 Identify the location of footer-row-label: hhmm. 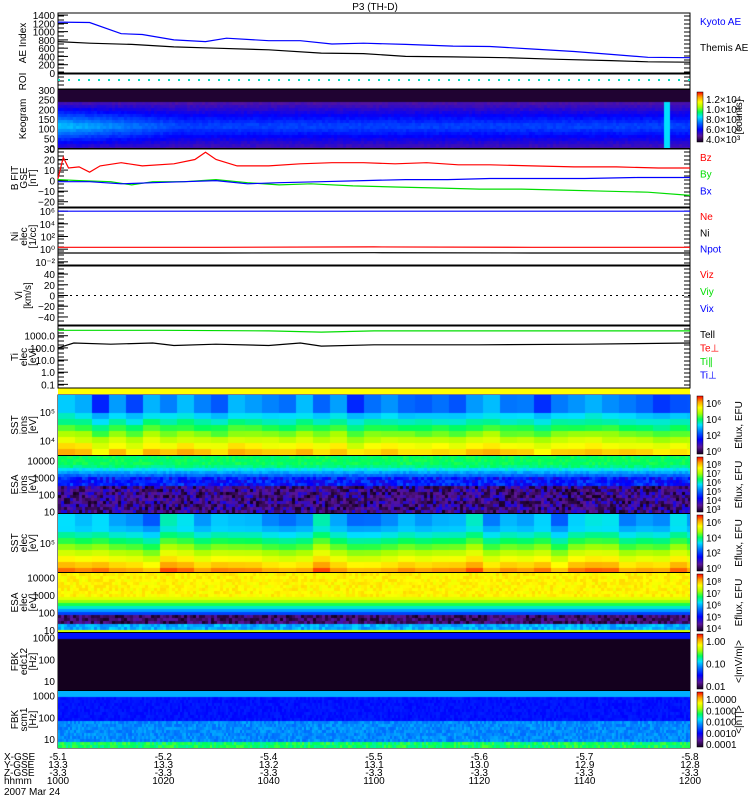
(18, 781).